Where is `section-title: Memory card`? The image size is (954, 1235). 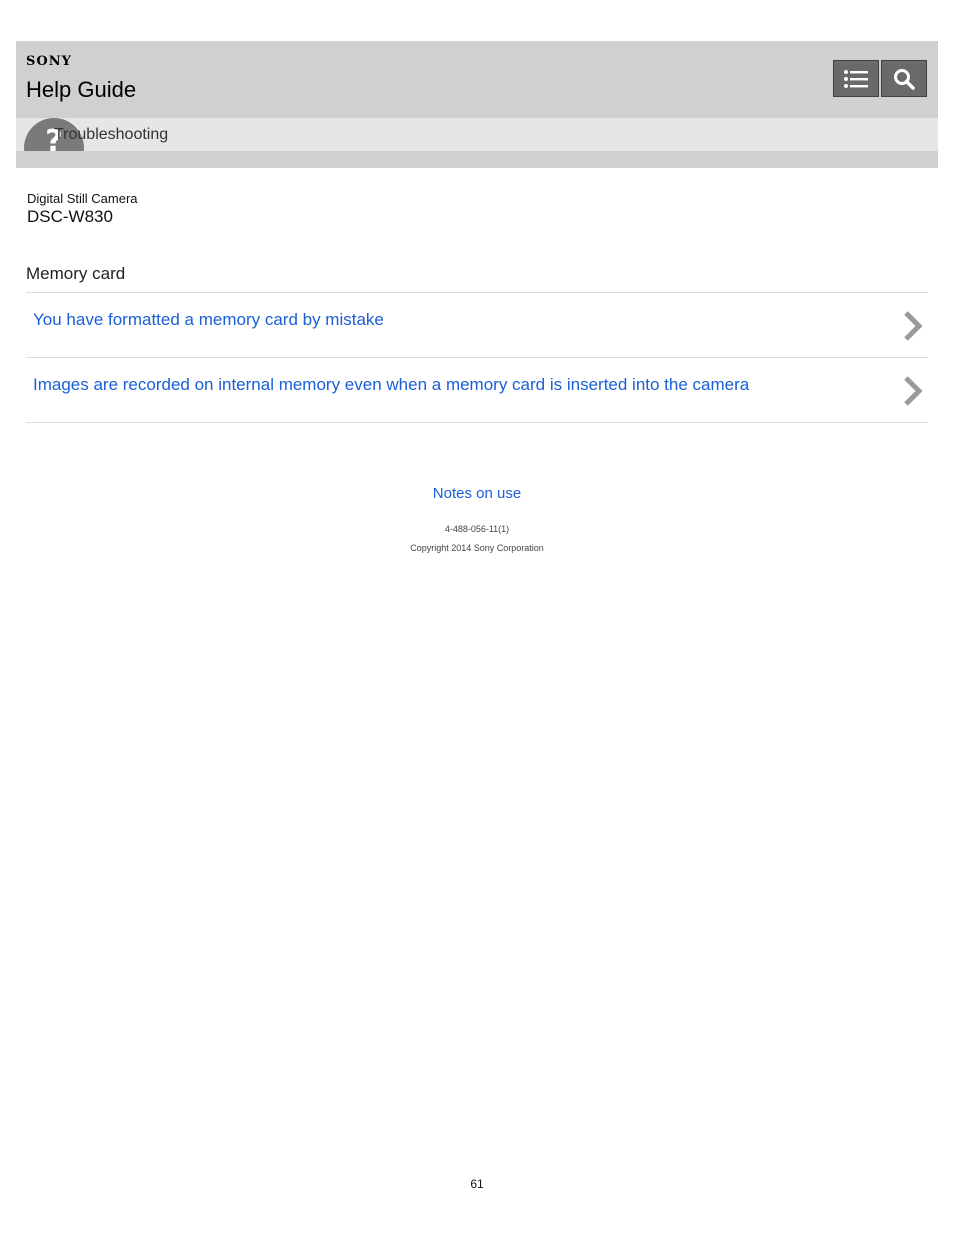
section-title: Memory card is located at coordinates (76, 273).